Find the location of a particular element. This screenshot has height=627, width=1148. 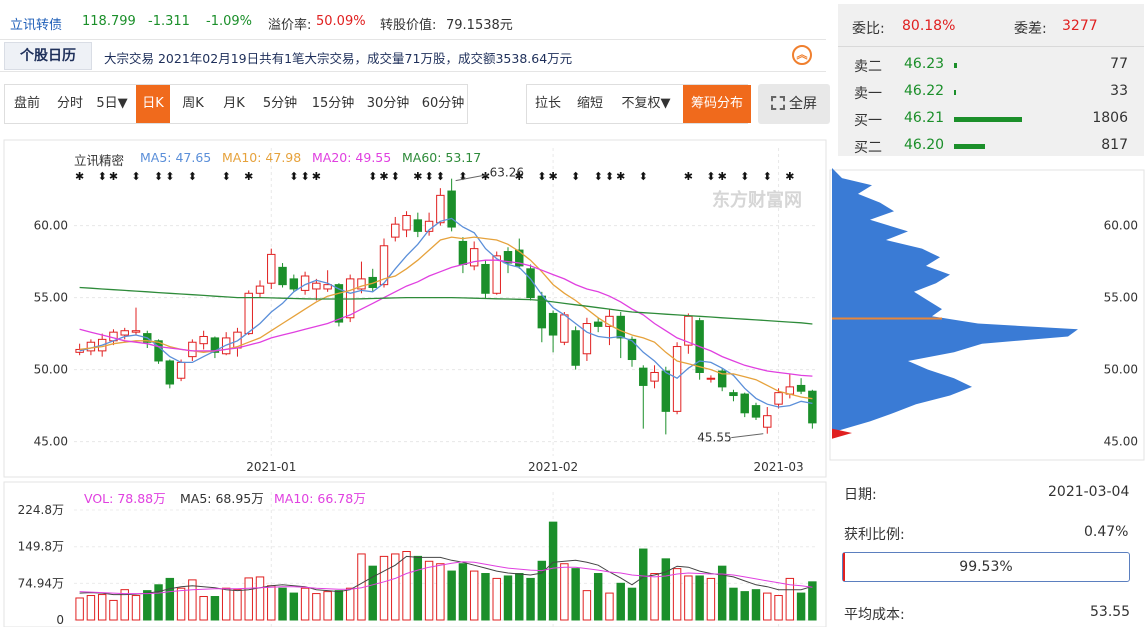

y-tick-label: 50.00 is located at coordinates (51, 370).